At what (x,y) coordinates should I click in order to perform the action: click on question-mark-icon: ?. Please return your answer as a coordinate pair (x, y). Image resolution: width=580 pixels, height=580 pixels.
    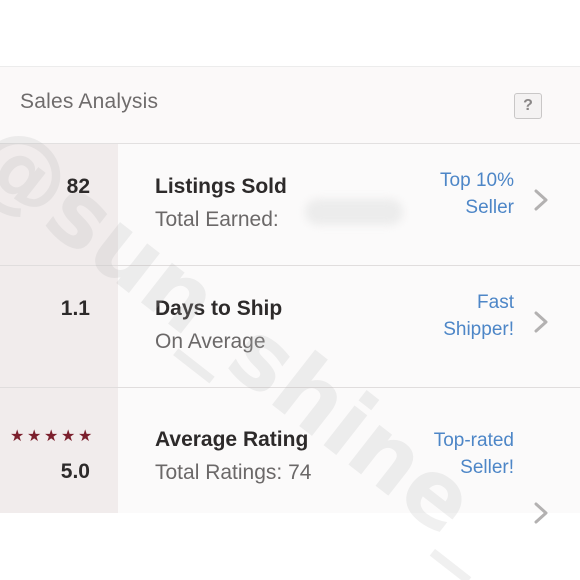
    Looking at the image, I should click on (528, 105).